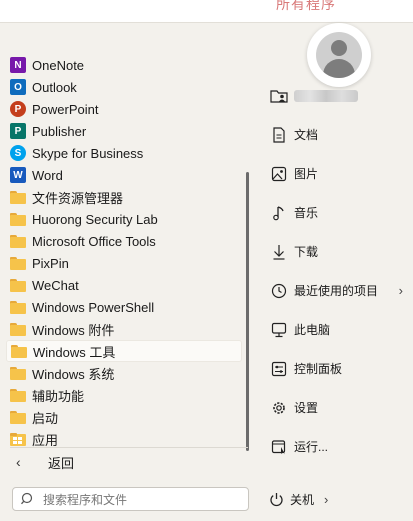 This screenshot has height=521, width=413. I want to click on powerpoint-icon: P, so click(18, 109).